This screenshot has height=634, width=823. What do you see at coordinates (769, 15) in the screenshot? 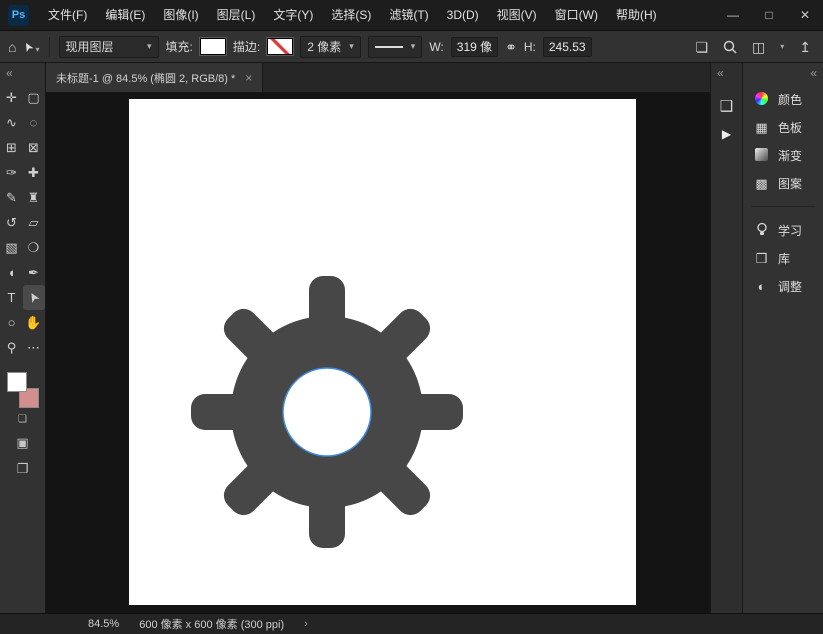
I see `maximize-button: □` at bounding box center [769, 15].